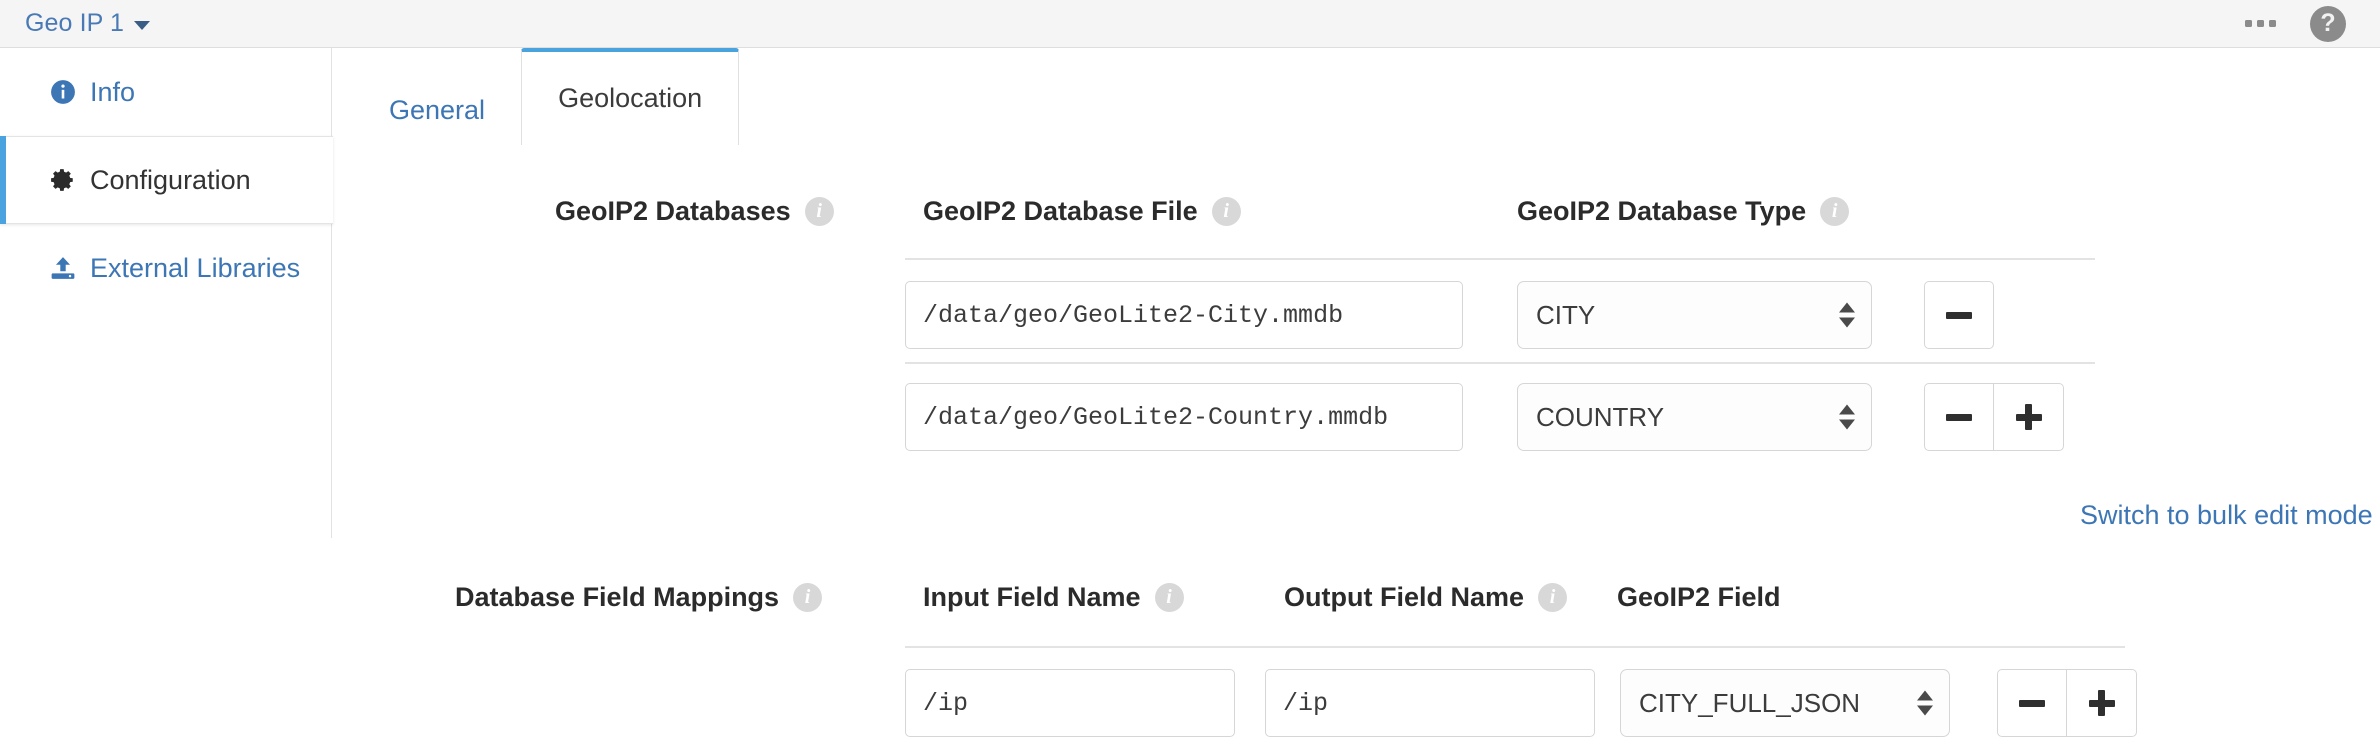 The image size is (2380, 756). What do you see at coordinates (165, 92) in the screenshot?
I see `sidebar-item-info: Info` at bounding box center [165, 92].